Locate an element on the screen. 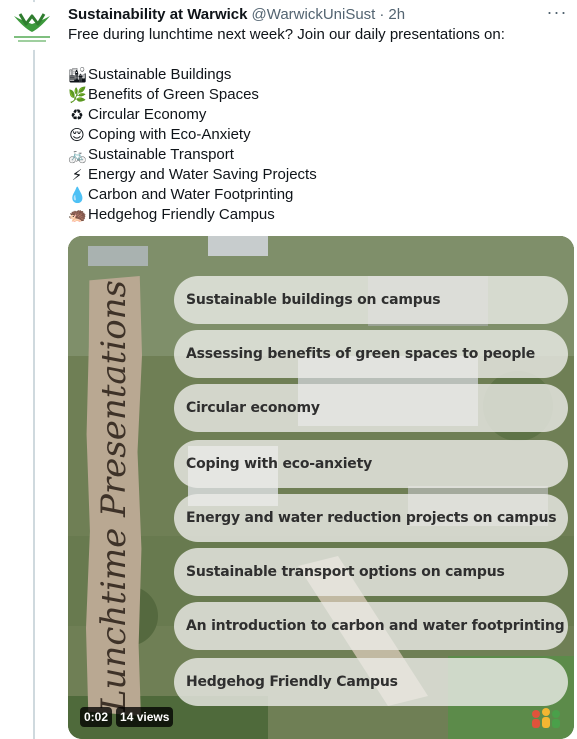 This screenshot has width=577, height=739. lightning-emoji-icon: ⚡ is located at coordinates (77, 175).